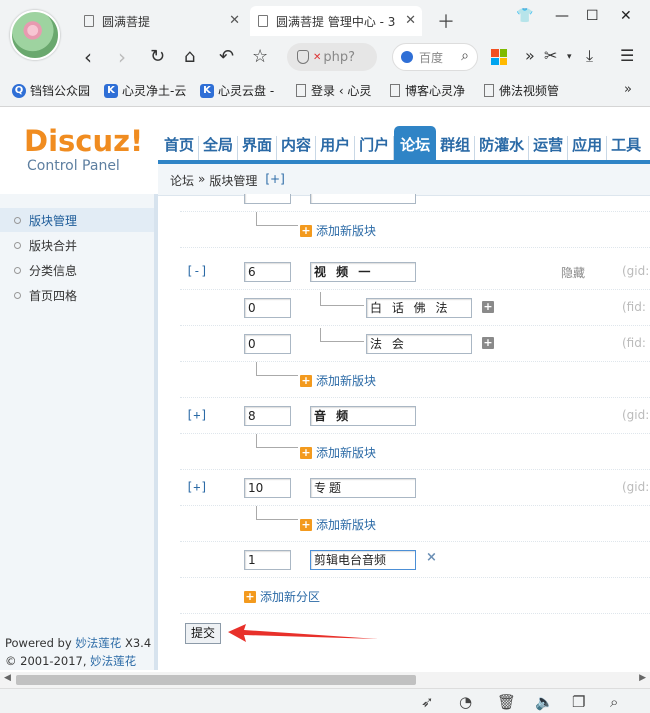  What do you see at coordinates (189, 57) in the screenshot?
I see `home-icon: ⌂` at bounding box center [189, 57].